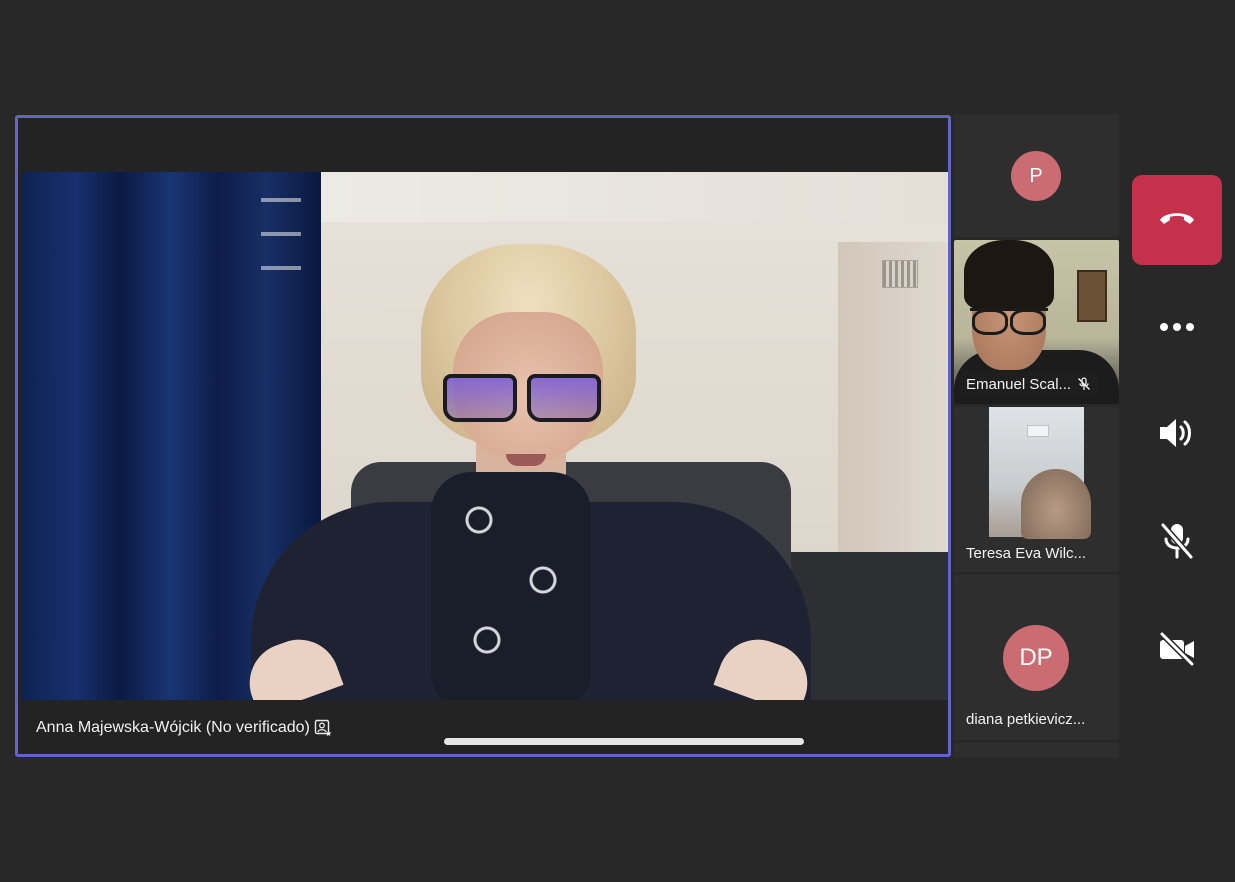 The width and height of the screenshot is (1235, 882). I want to click on participant-video, so click(1040, 473).